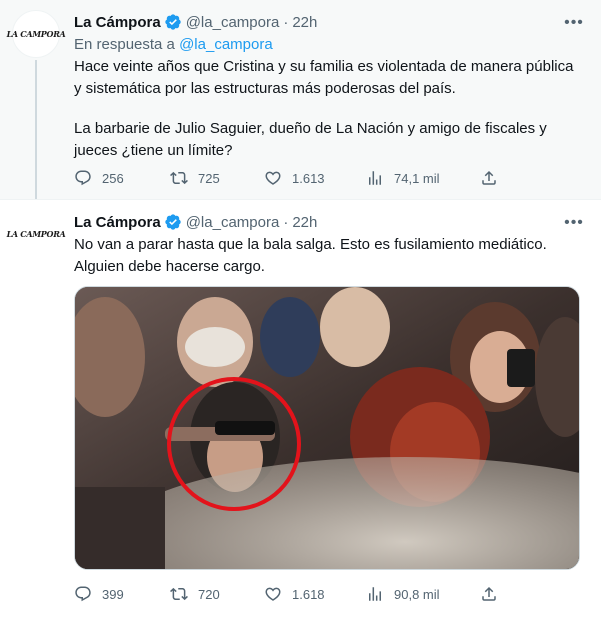 This screenshot has height=619, width=601. I want to click on retweet-count: 720, so click(209, 594).